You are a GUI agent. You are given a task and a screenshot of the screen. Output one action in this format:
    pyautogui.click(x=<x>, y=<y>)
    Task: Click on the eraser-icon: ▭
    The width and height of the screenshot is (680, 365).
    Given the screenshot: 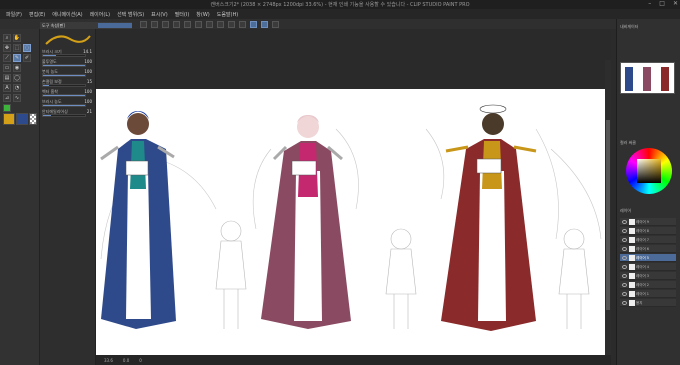 What is the action you would take?
    pyautogui.click(x=7, y=68)
    